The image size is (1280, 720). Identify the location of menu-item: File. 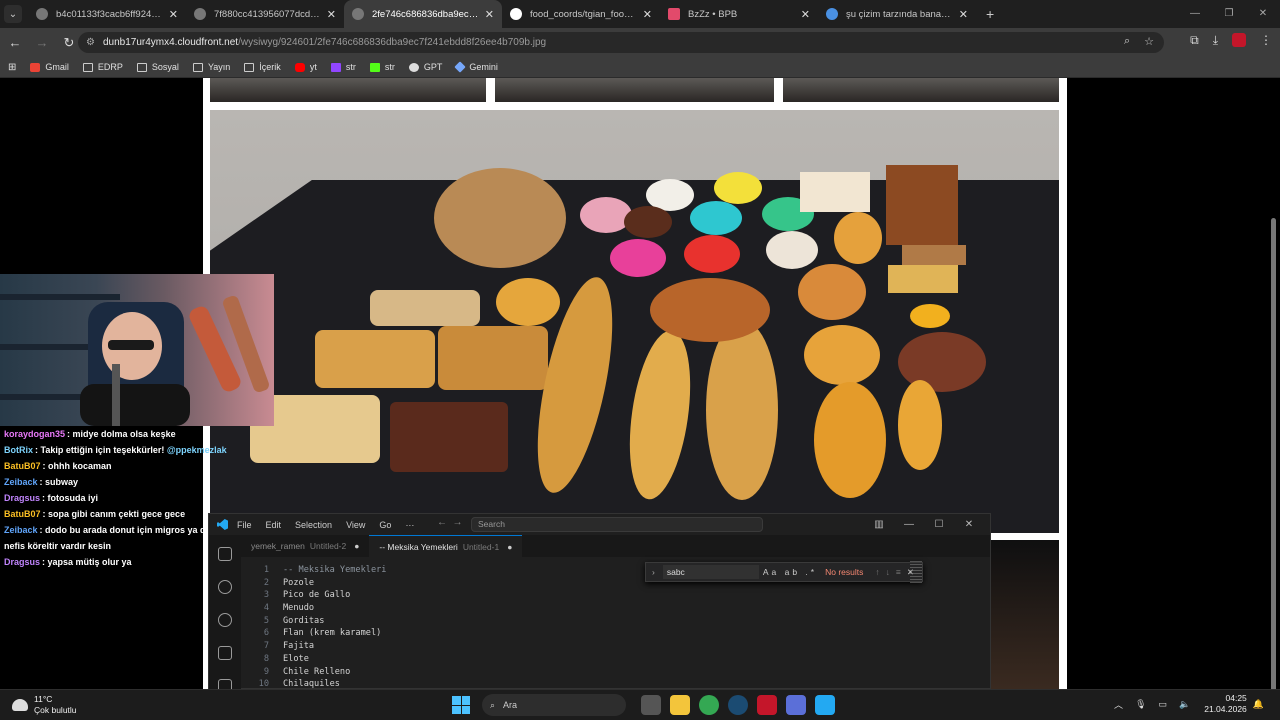
(244, 525).